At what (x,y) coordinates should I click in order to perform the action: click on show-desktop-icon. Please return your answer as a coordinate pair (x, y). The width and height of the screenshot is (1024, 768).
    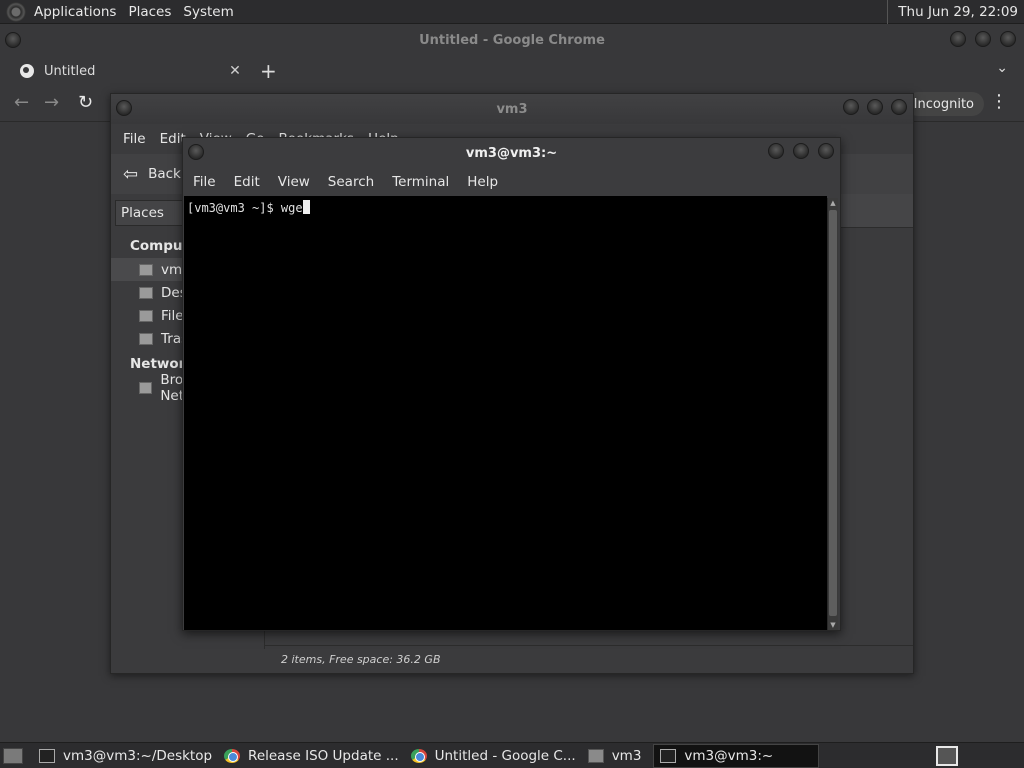
    Looking at the image, I should click on (13, 755).